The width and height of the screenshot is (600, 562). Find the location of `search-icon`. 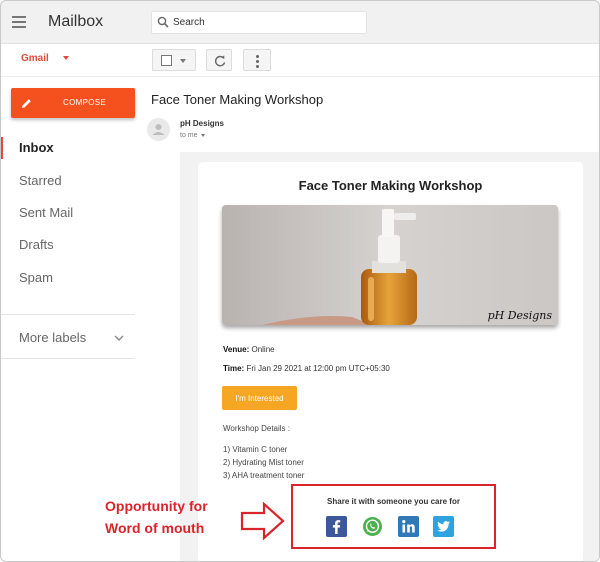

search-icon is located at coordinates (163, 22).